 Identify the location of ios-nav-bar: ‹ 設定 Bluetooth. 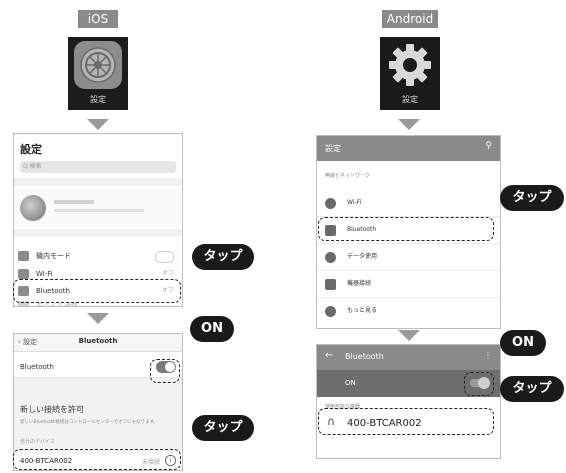
(98, 343).